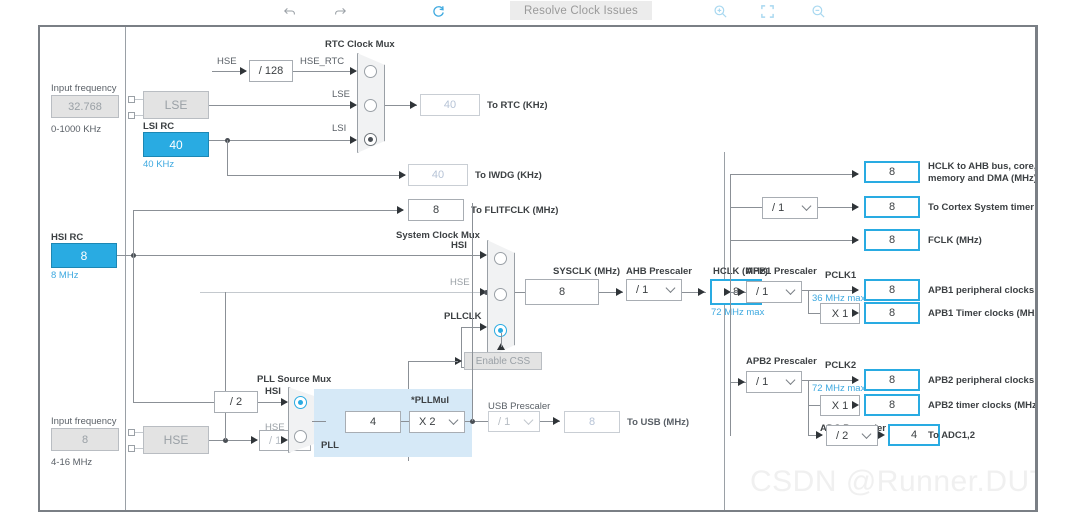  Describe the element at coordinates (892, 313) in the screenshot. I see `apb1-timer-clocks-value: 8` at that location.